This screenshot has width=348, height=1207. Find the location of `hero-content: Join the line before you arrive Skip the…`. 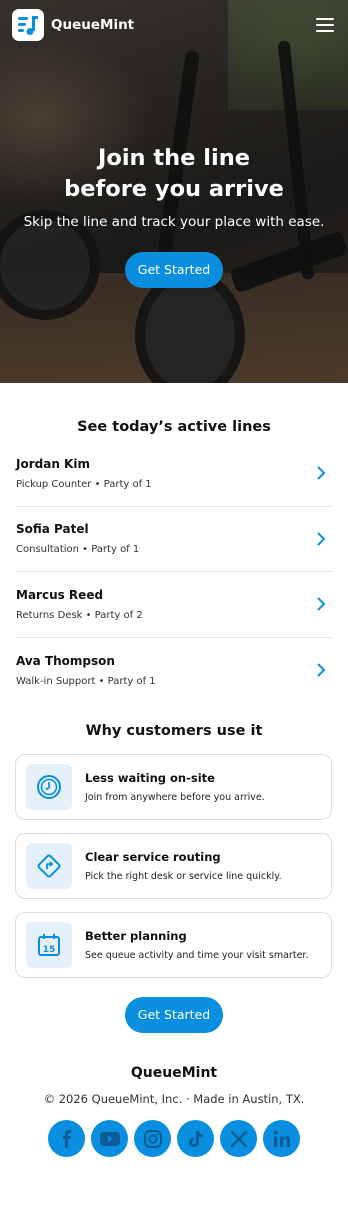

hero-content: Join the line before you arrive Skip the… is located at coordinates (174, 215).